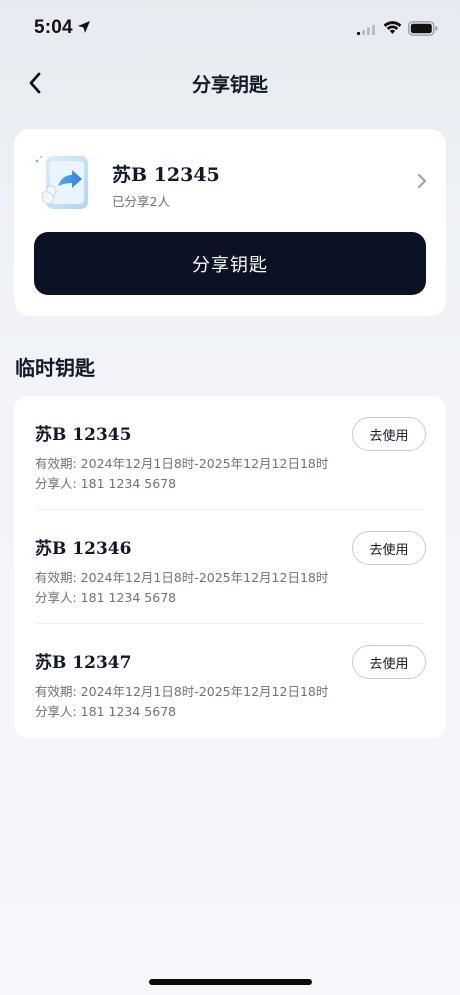 The height and width of the screenshot is (995, 460). I want to click on status-bar: 5:04, so click(230, 29).